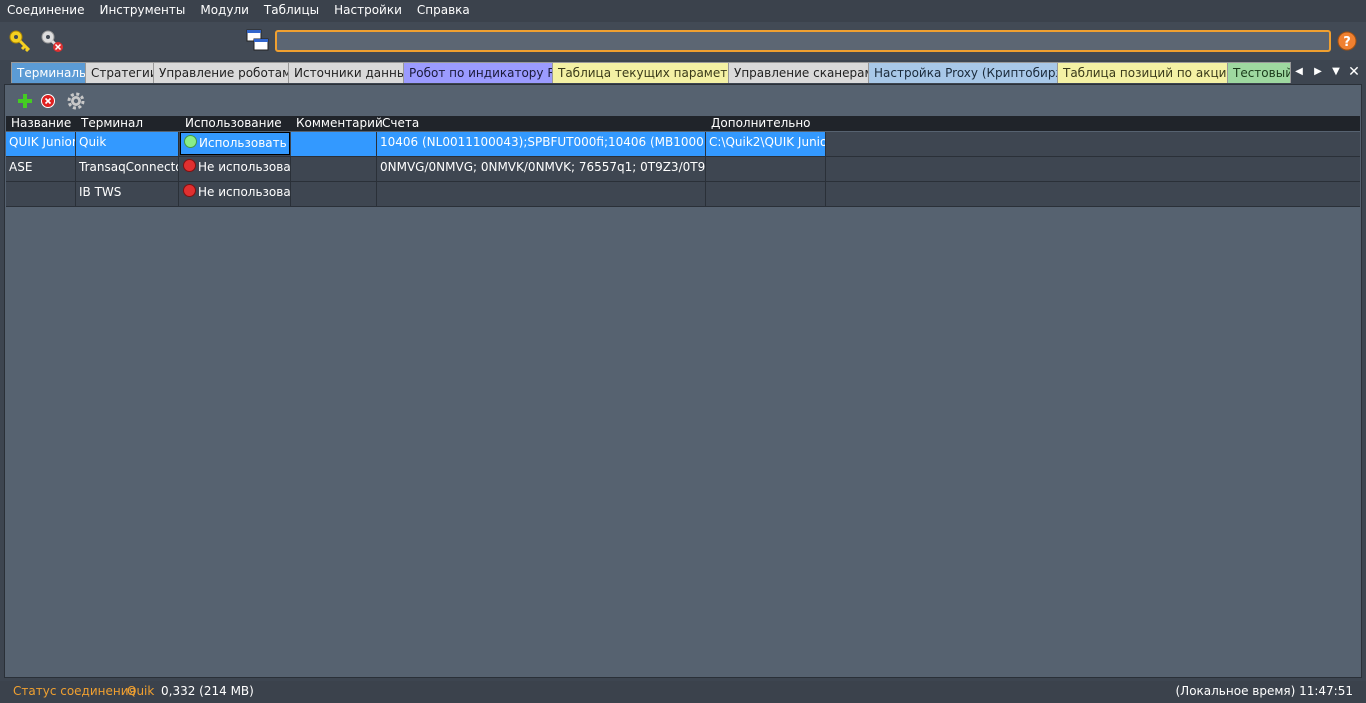  I want to click on key-disconnect-icon, so click(52, 41).